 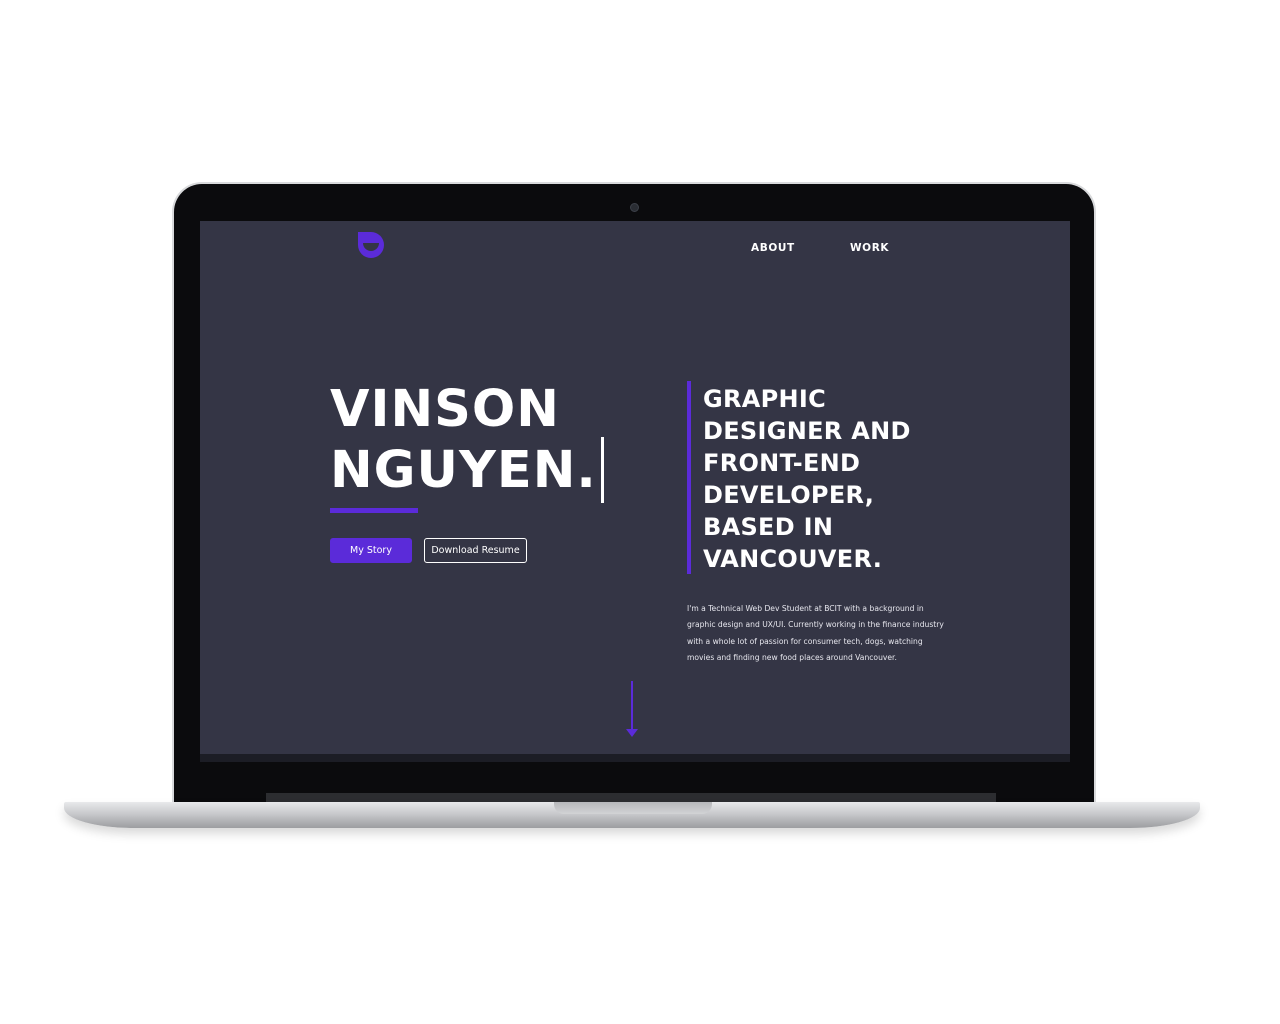 What do you see at coordinates (635, 758) in the screenshot?
I see `screen-bottom-edge` at bounding box center [635, 758].